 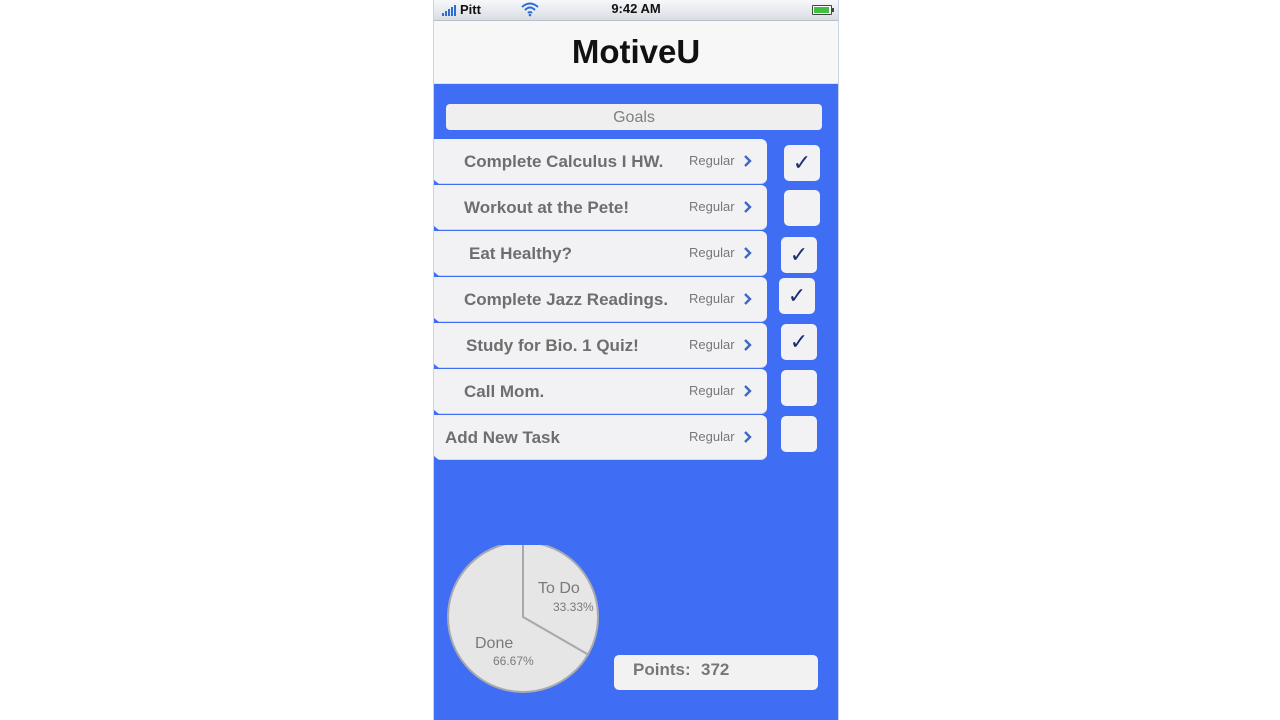 I want to click on task-row: Complete Calculus I HW. Regular, so click(x=600, y=161).